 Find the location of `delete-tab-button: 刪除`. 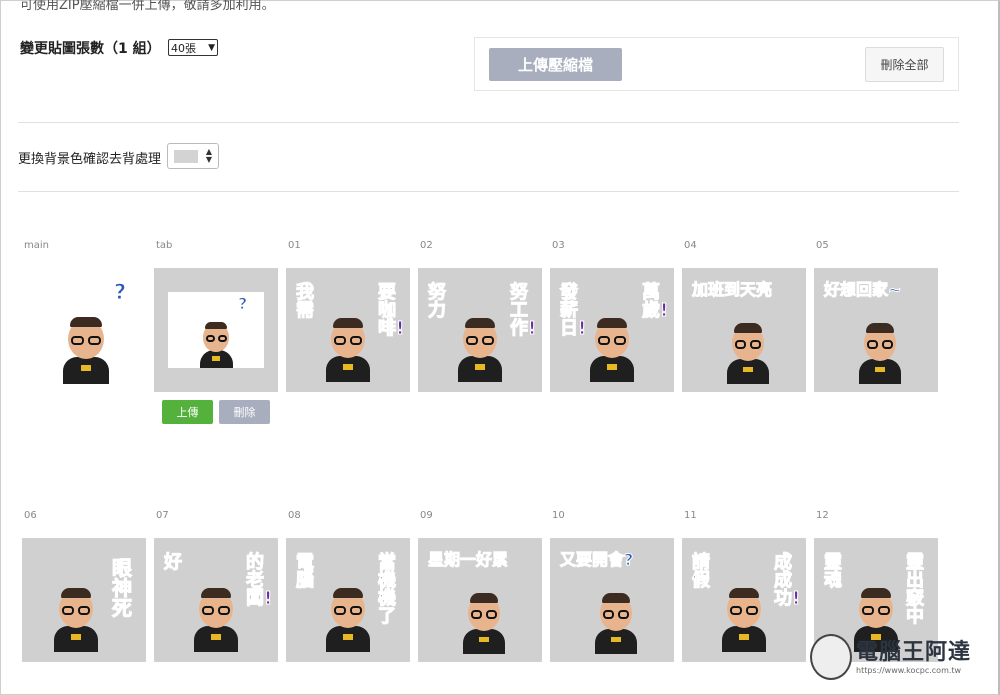

delete-tab-button: 刪除 is located at coordinates (244, 412).